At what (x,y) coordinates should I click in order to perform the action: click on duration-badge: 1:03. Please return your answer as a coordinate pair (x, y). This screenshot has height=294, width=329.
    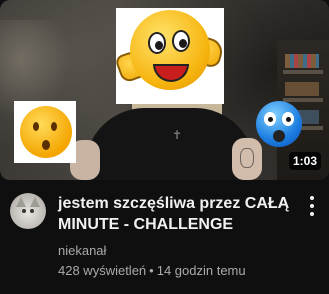
    Looking at the image, I should click on (304, 161).